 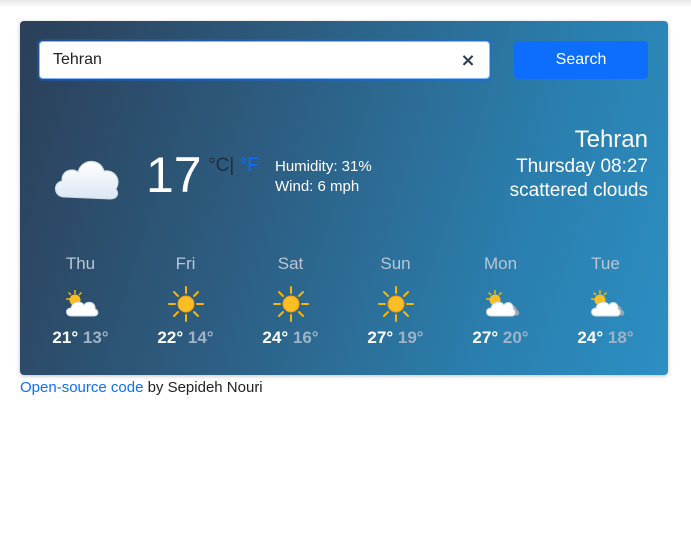 I want to click on forecast-day: Fri 22° 14°, so click(x=185, y=301).